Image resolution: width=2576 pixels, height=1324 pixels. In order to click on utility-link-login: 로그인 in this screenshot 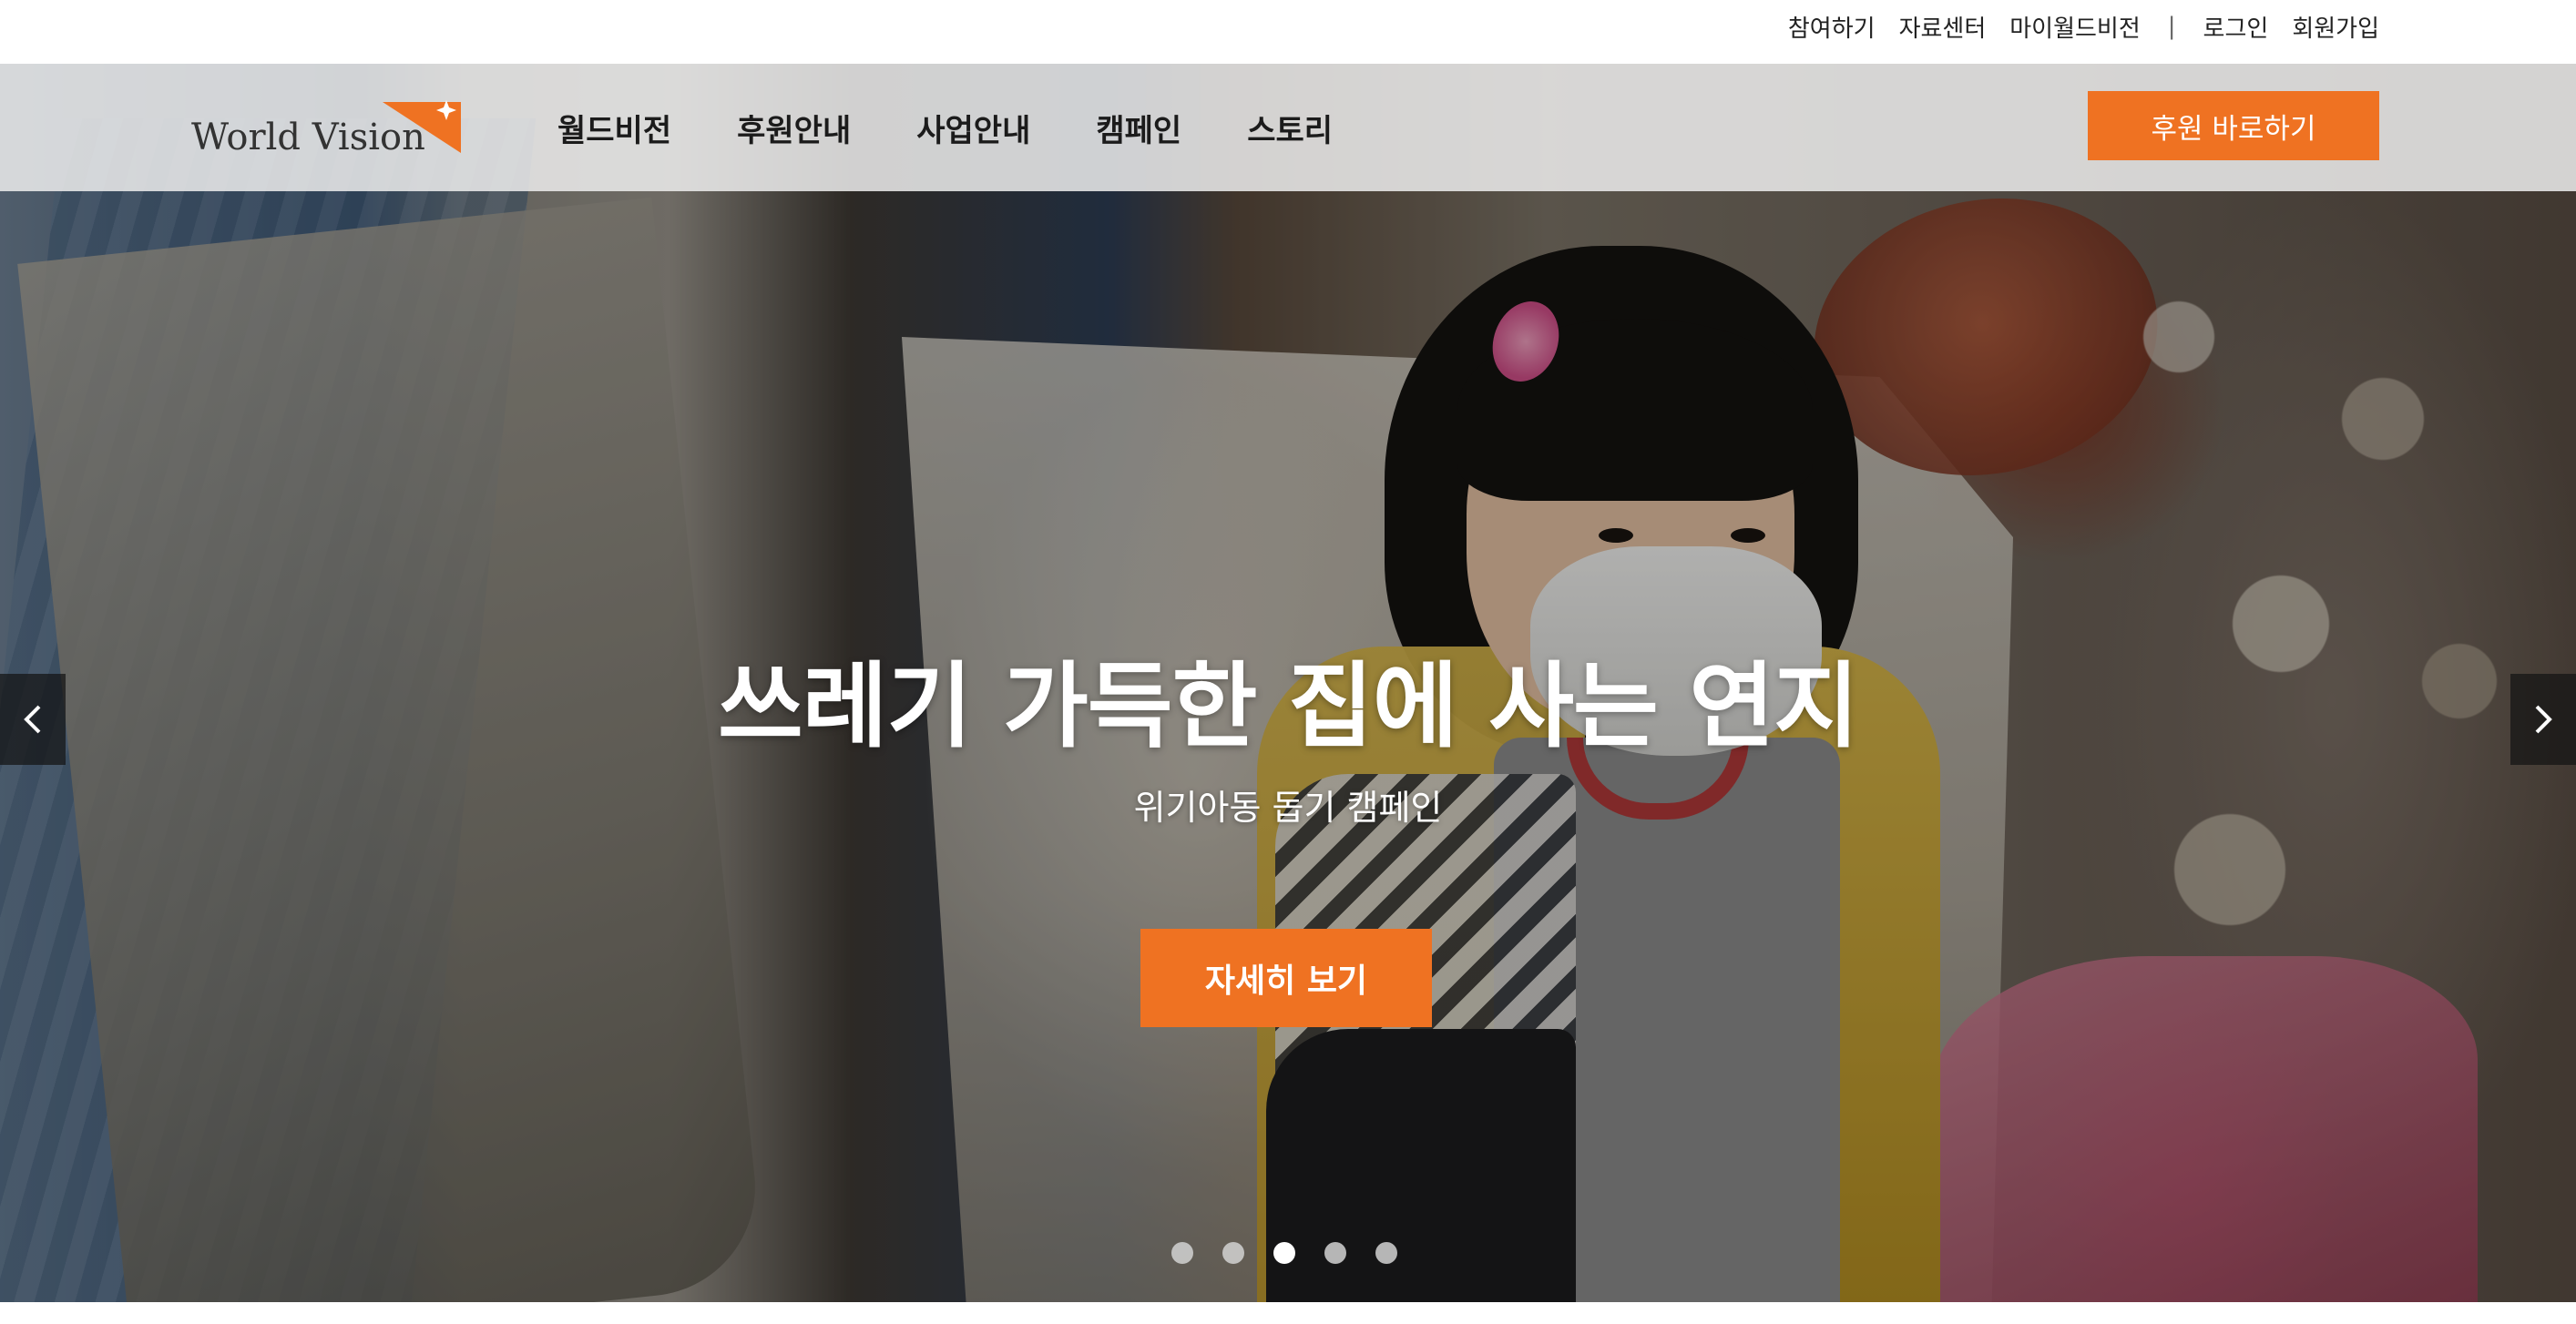, I will do `click(2236, 27)`.